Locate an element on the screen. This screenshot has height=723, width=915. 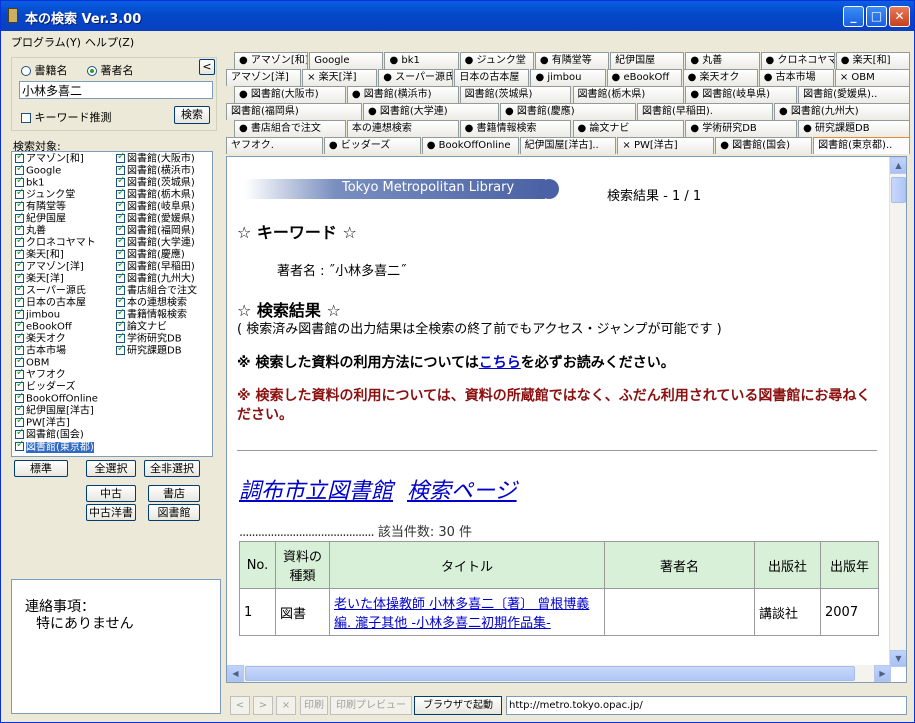
horizontal-scrollbar: ◀ ▶ is located at coordinates (559, 673).